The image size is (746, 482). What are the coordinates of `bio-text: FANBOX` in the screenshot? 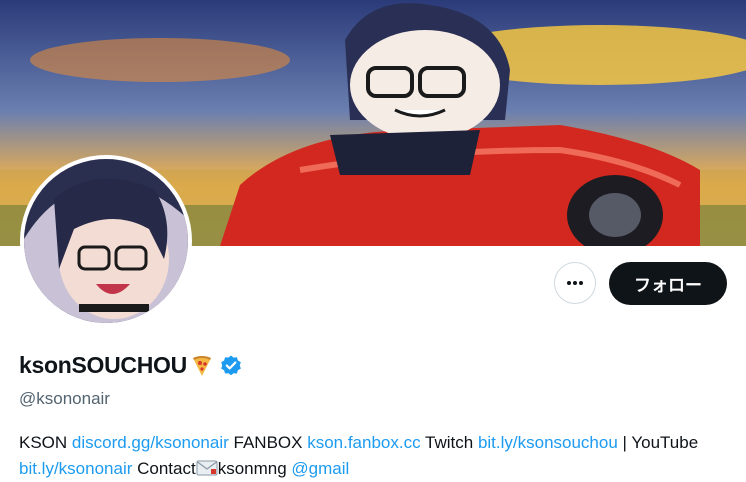 It's located at (268, 442).